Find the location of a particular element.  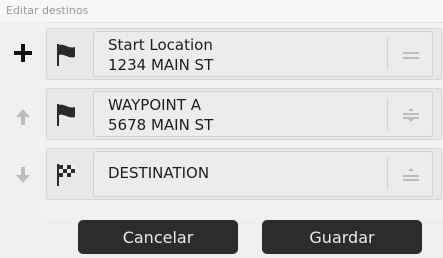

route-name: WAYPOINT A is located at coordinates (154, 105).